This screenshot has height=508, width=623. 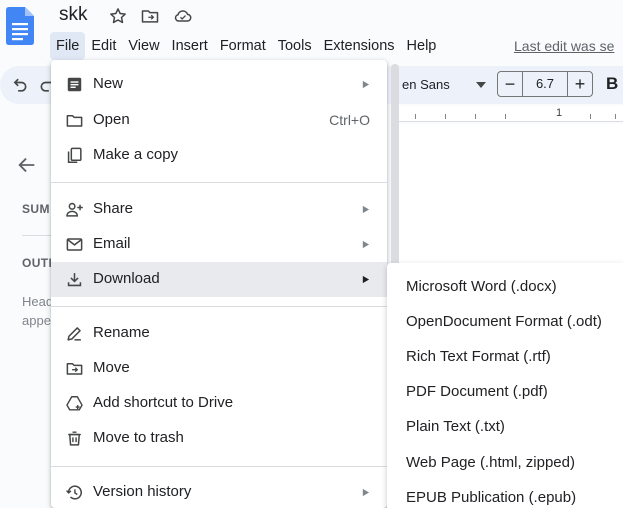 I want to click on download-html: Web Page (.html, zipped), so click(x=505, y=463).